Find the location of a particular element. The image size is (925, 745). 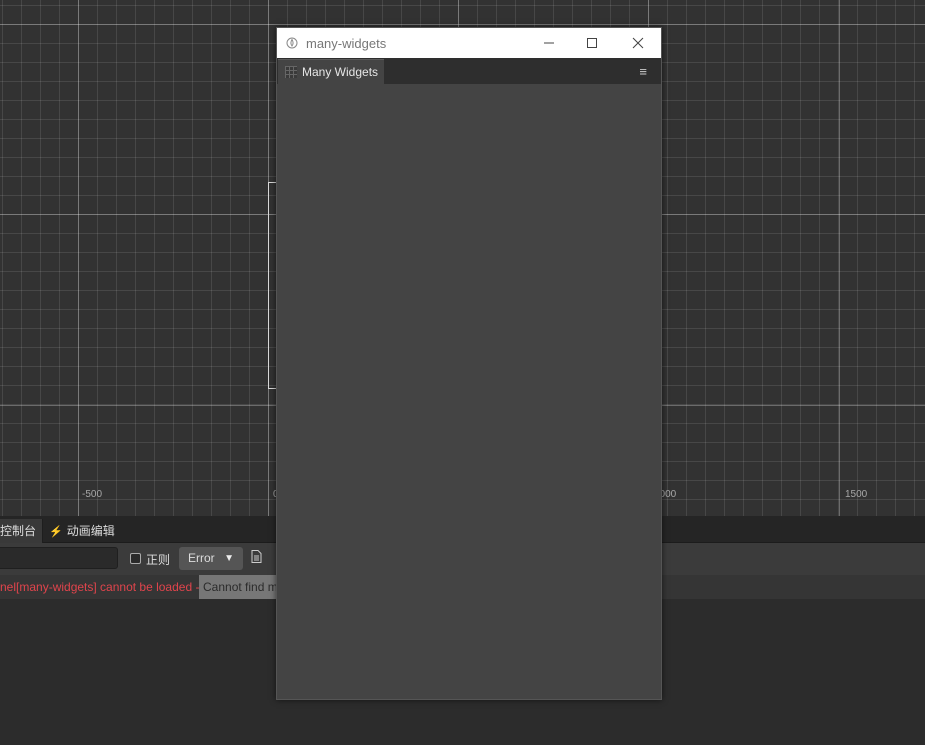

close-icon is located at coordinates (638, 43).